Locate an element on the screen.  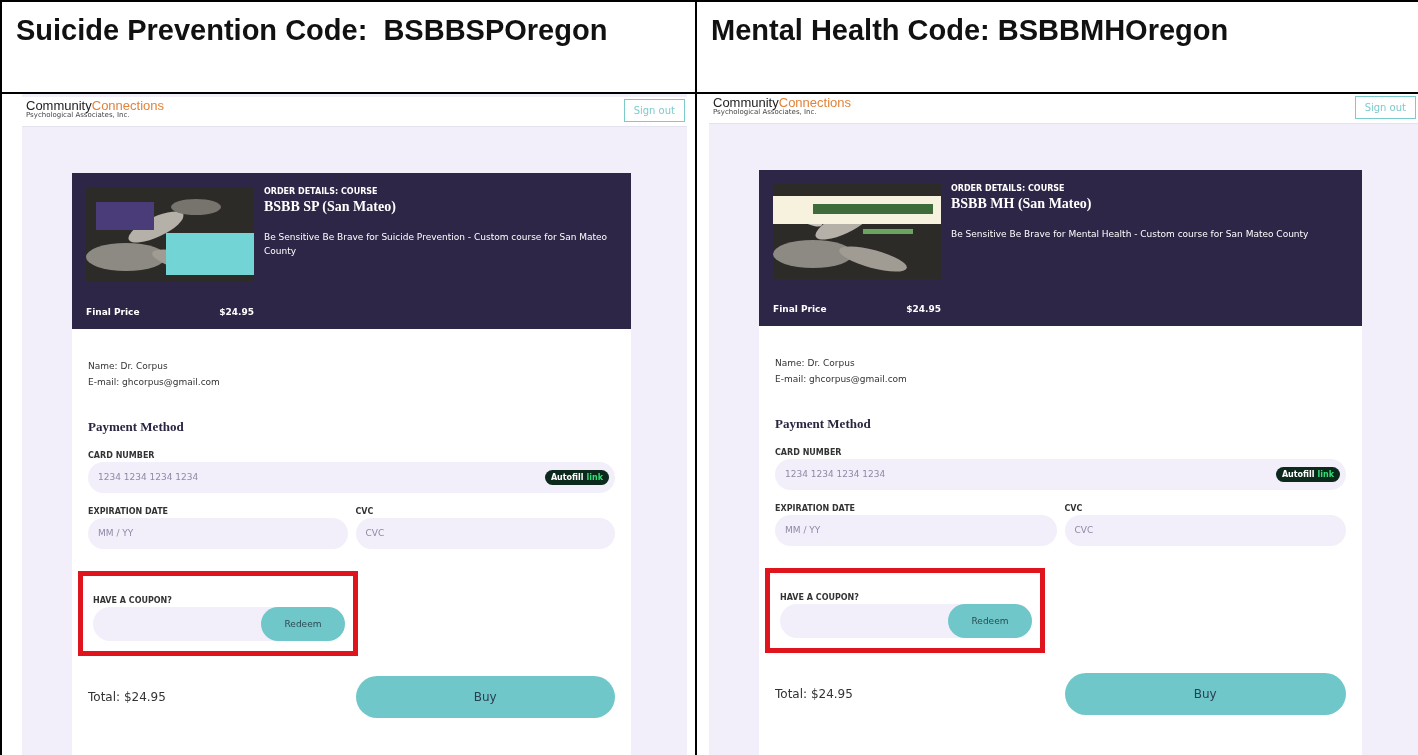
code-heading: Mental Health Code: BSBBMHOregon is located at coordinates (970, 30).